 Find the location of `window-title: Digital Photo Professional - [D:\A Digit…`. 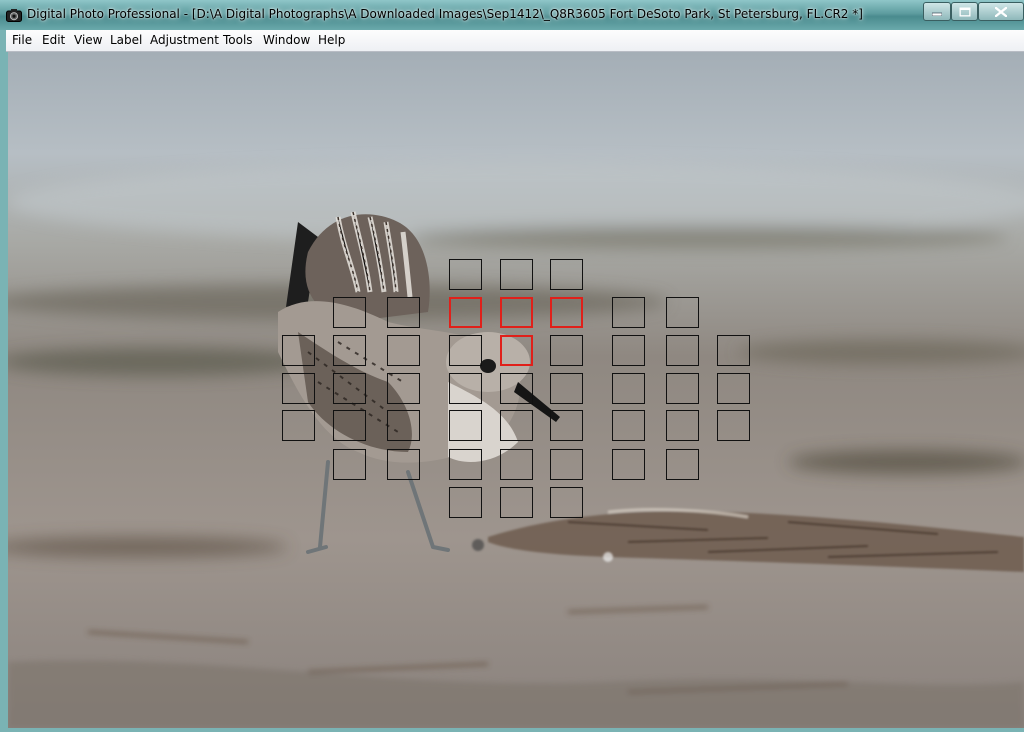

window-title: Digital Photo Professional - [D:\A Digit… is located at coordinates (445, 14).